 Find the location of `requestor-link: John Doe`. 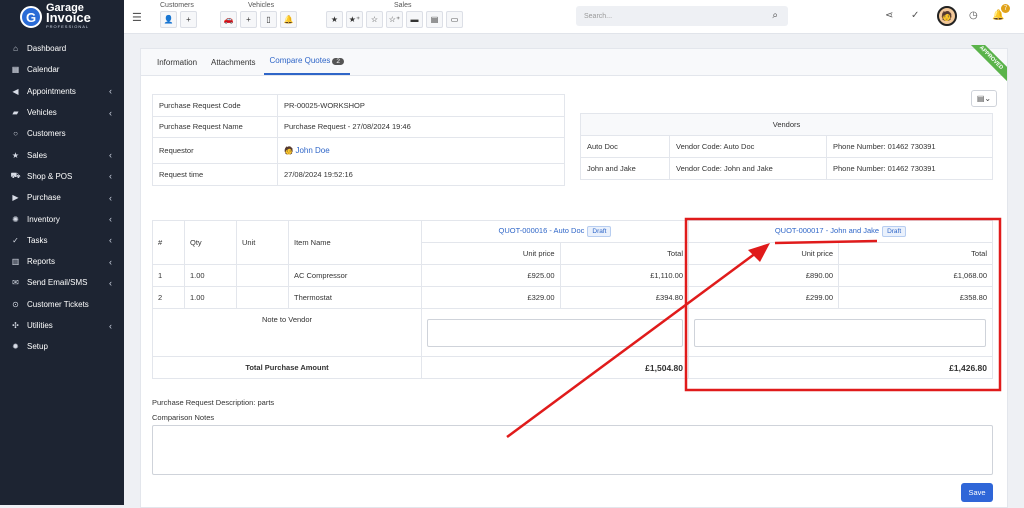

requestor-link: John Doe is located at coordinates (312, 150).